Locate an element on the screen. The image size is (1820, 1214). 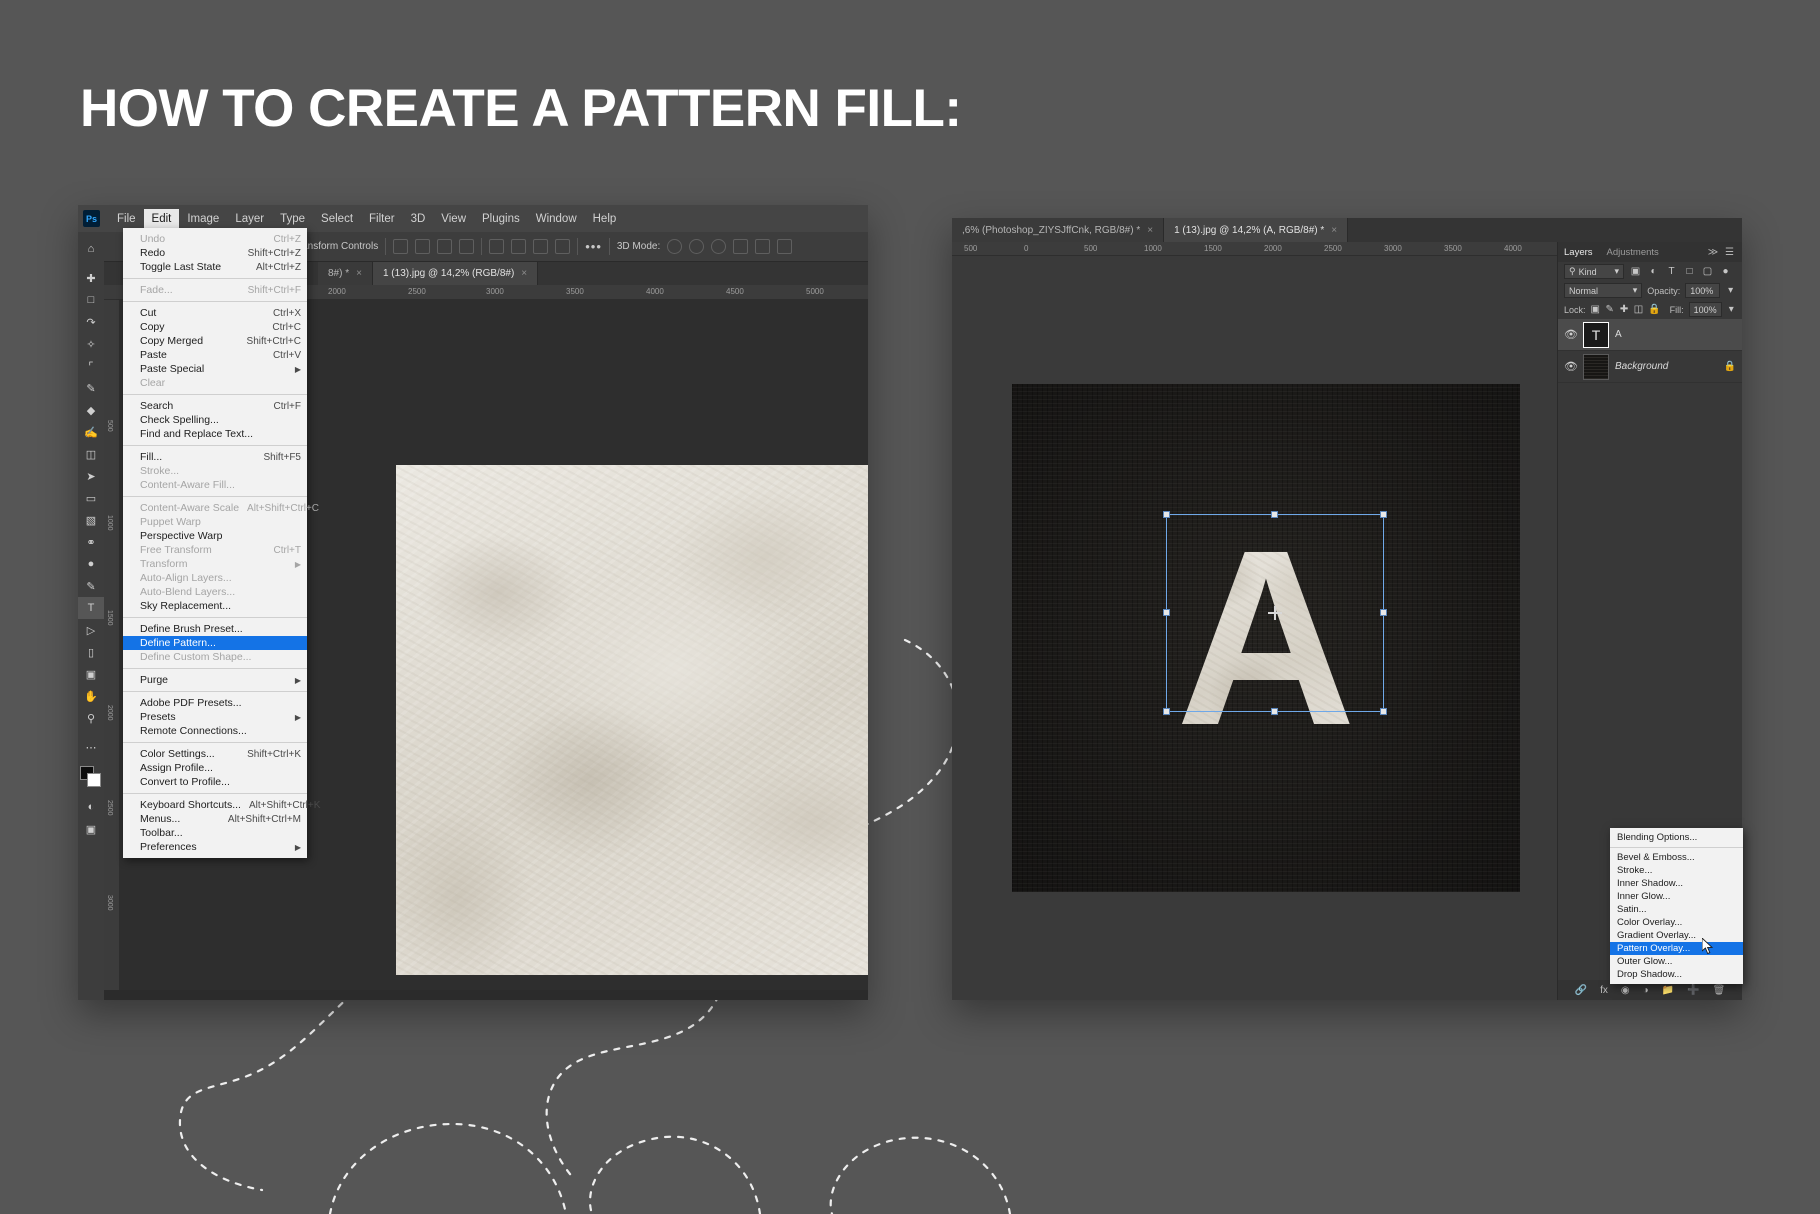
transform-handle-ml is located at coordinates (1166, 612).